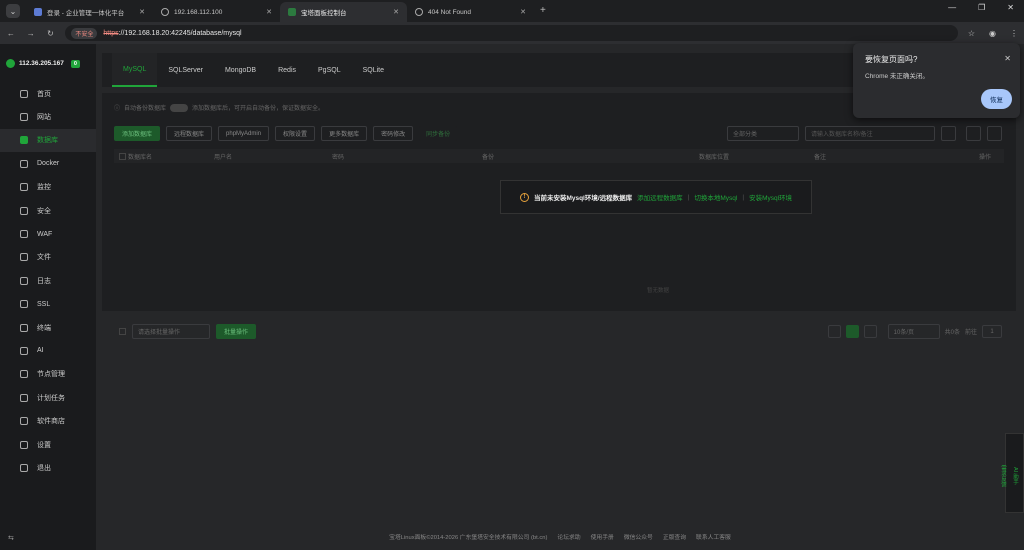 This screenshot has height=550, width=1024. What do you see at coordinates (948, 133) in the screenshot?
I see `search-icon` at bounding box center [948, 133].